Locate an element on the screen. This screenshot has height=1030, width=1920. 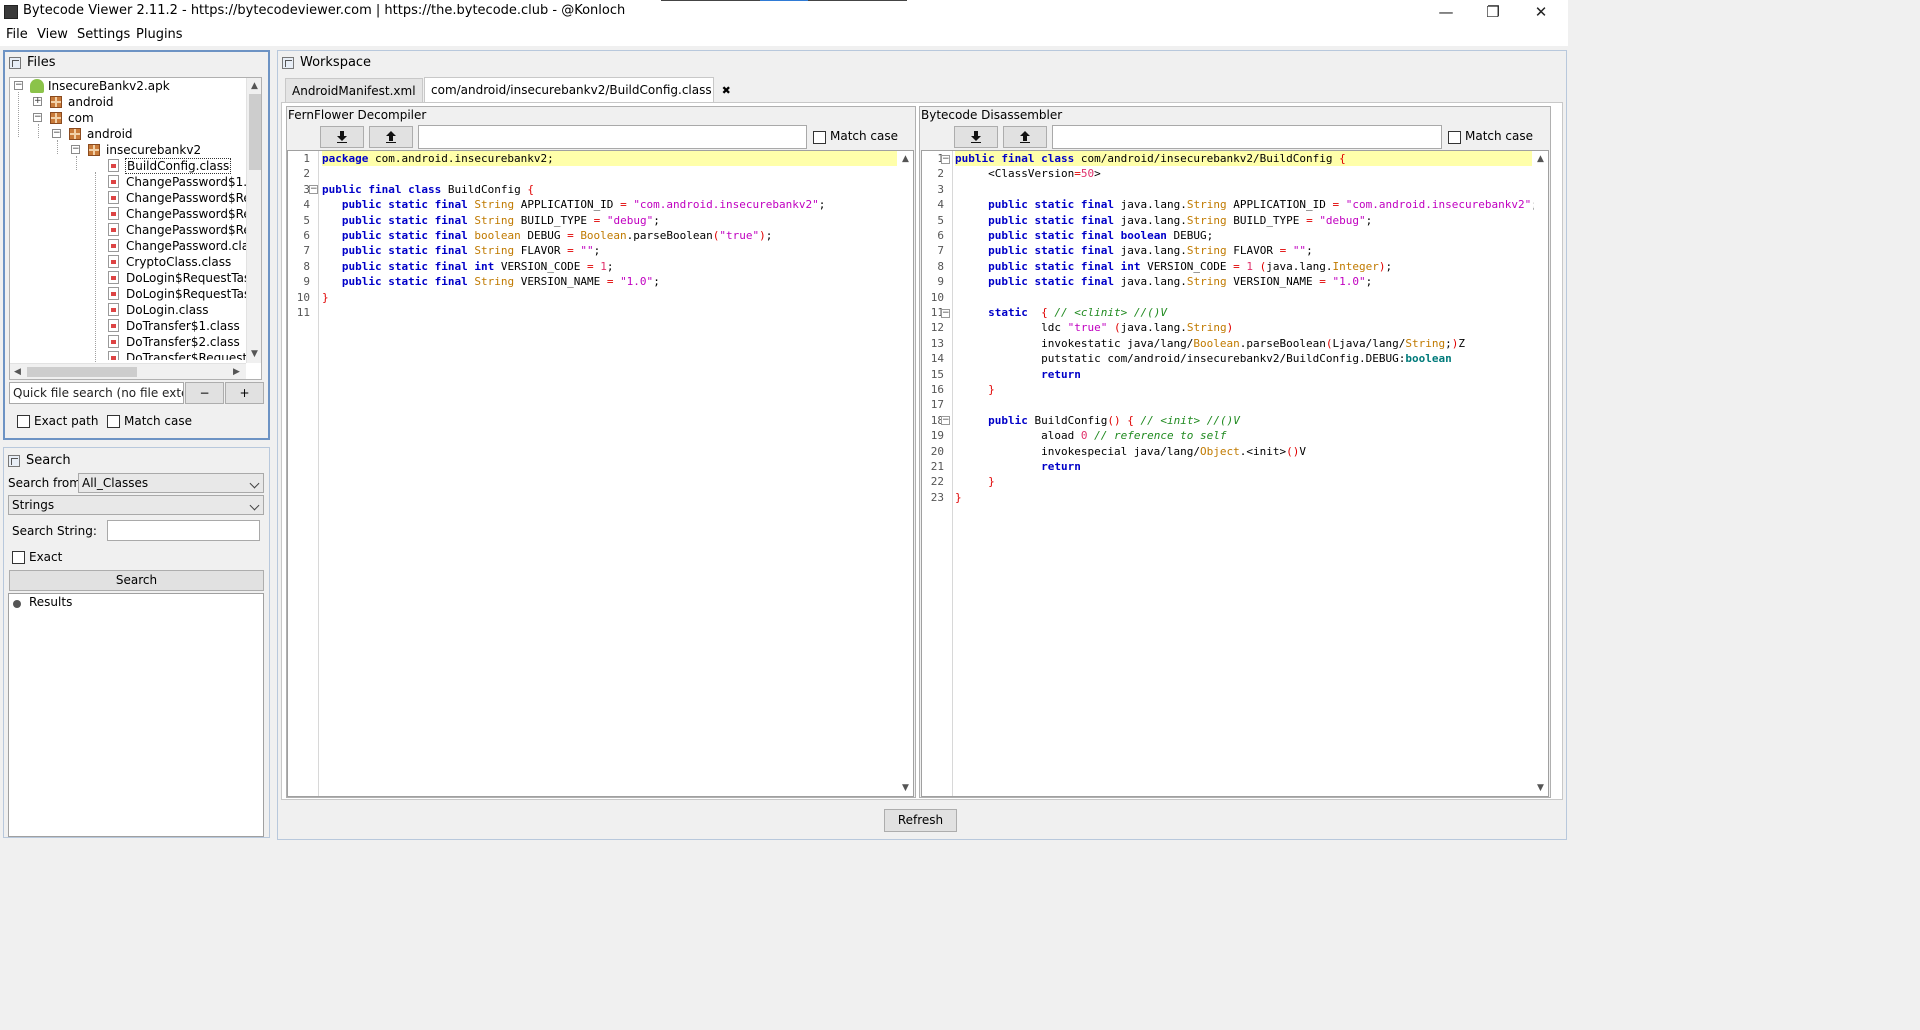
chevron-down-icon is located at coordinates (254, 505).